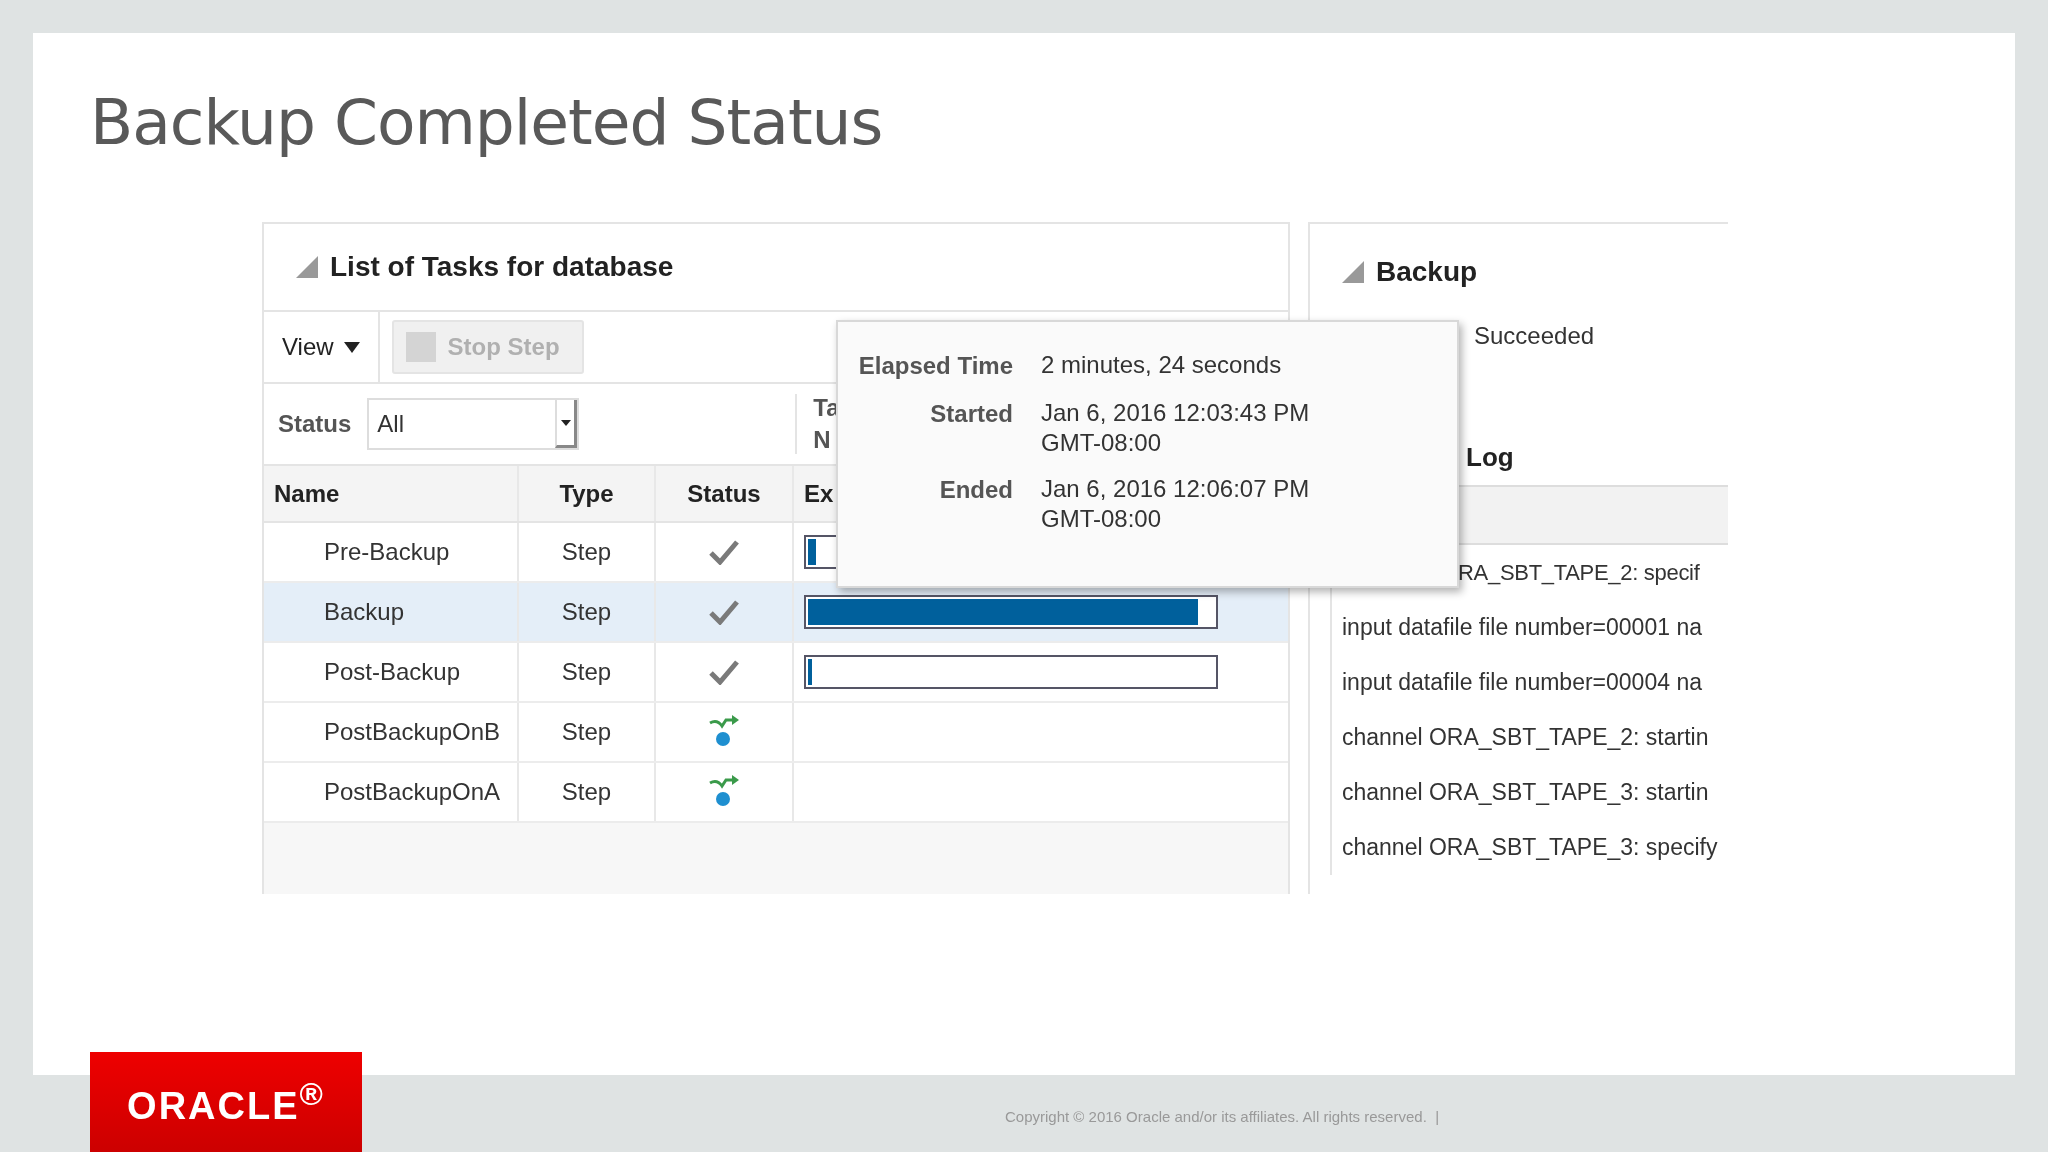 The height and width of the screenshot is (1152, 2048). What do you see at coordinates (391, 672) in the screenshot?
I see `table-cell: Post-Backup` at bounding box center [391, 672].